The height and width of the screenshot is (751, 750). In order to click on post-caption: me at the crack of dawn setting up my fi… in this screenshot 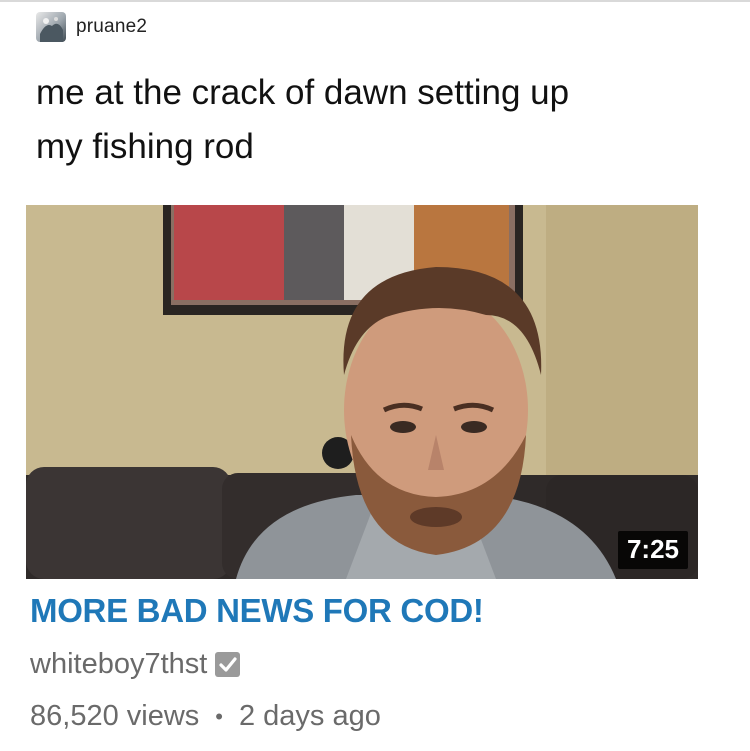, I will do `click(381, 120)`.